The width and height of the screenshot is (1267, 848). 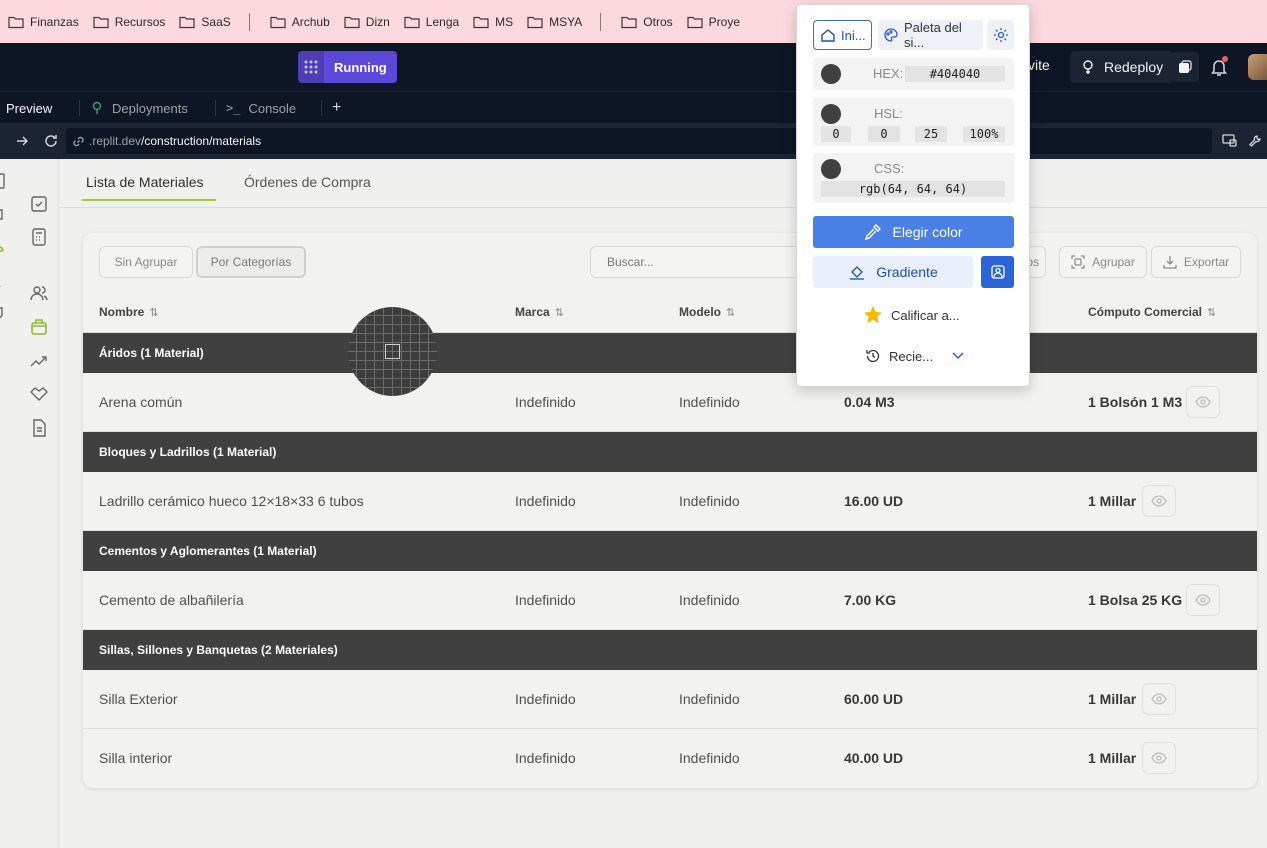 I want to click on bookmark-folder: MS, so click(x=493, y=22).